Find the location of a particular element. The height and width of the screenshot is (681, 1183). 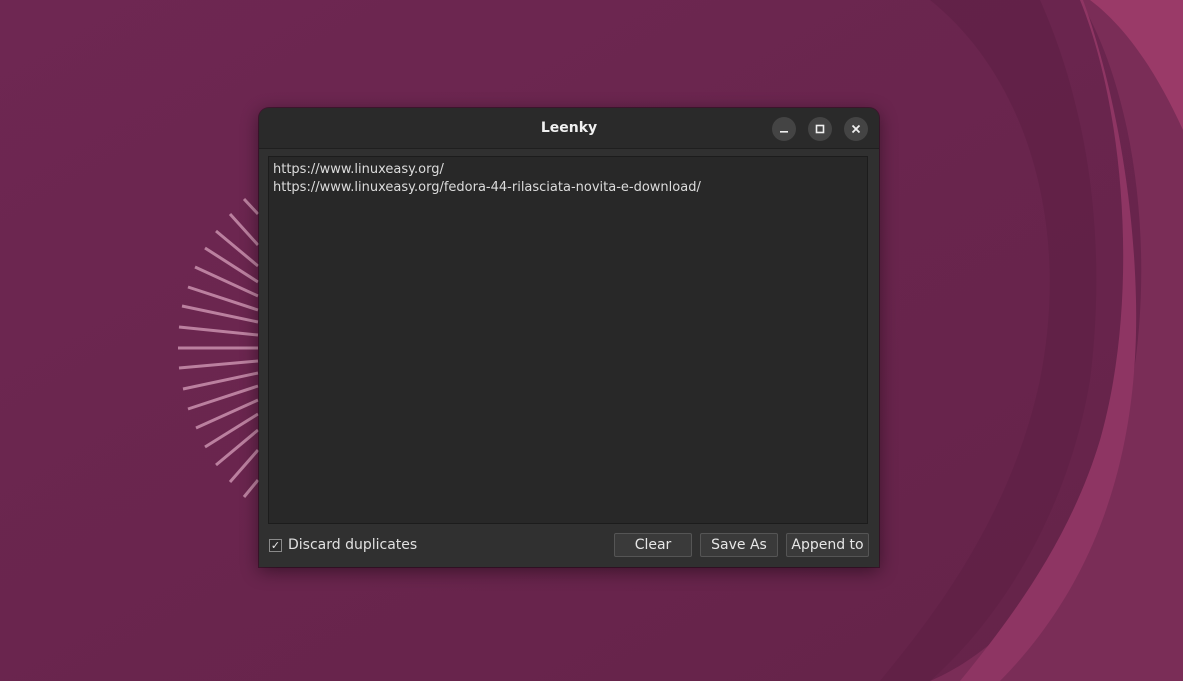

maximize-button is located at coordinates (820, 129).